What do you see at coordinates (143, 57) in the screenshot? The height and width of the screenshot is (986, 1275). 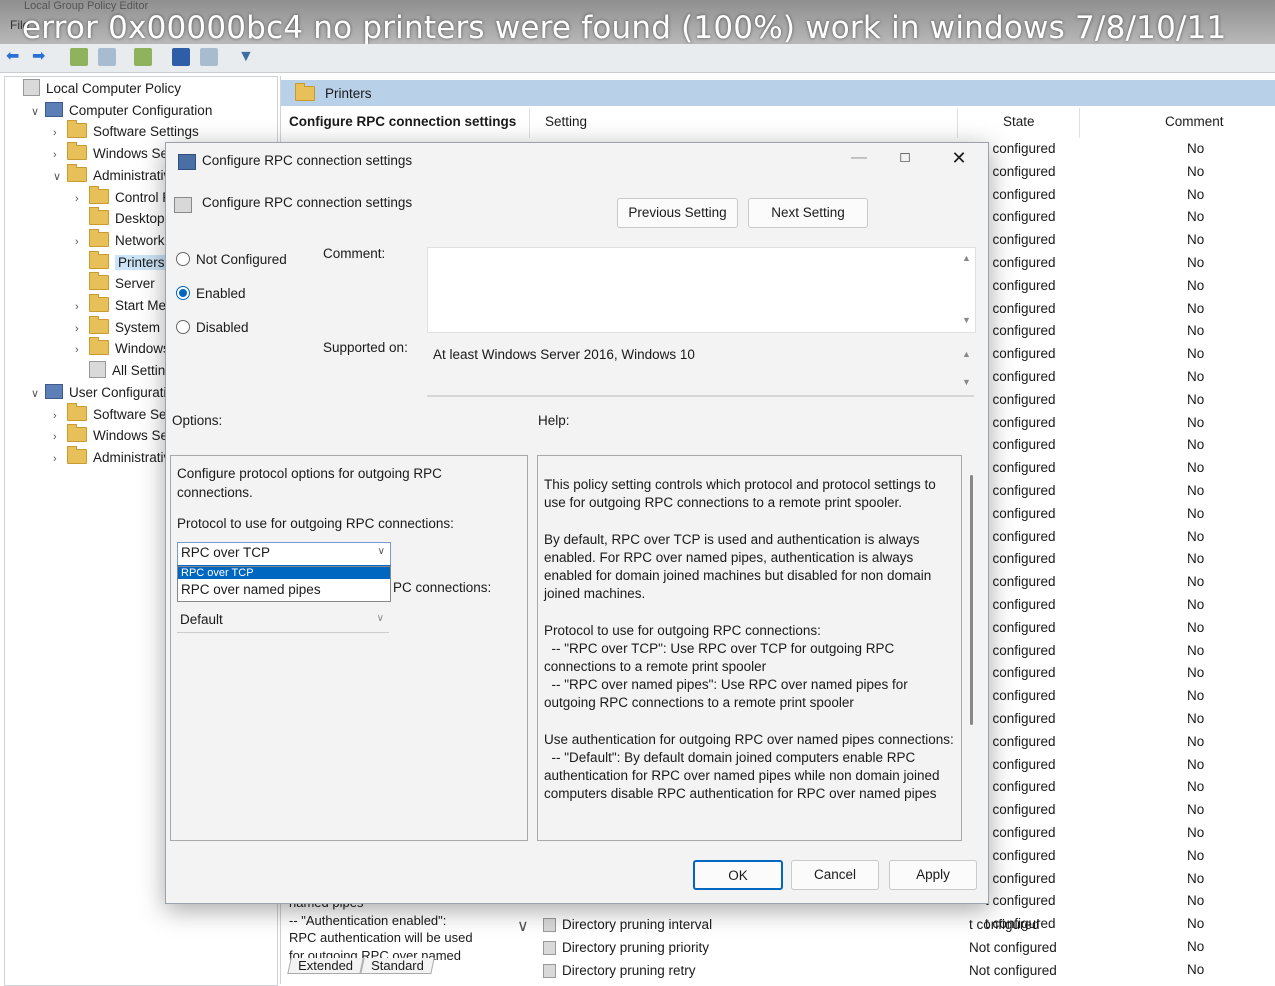 I see `export-list-icon` at bounding box center [143, 57].